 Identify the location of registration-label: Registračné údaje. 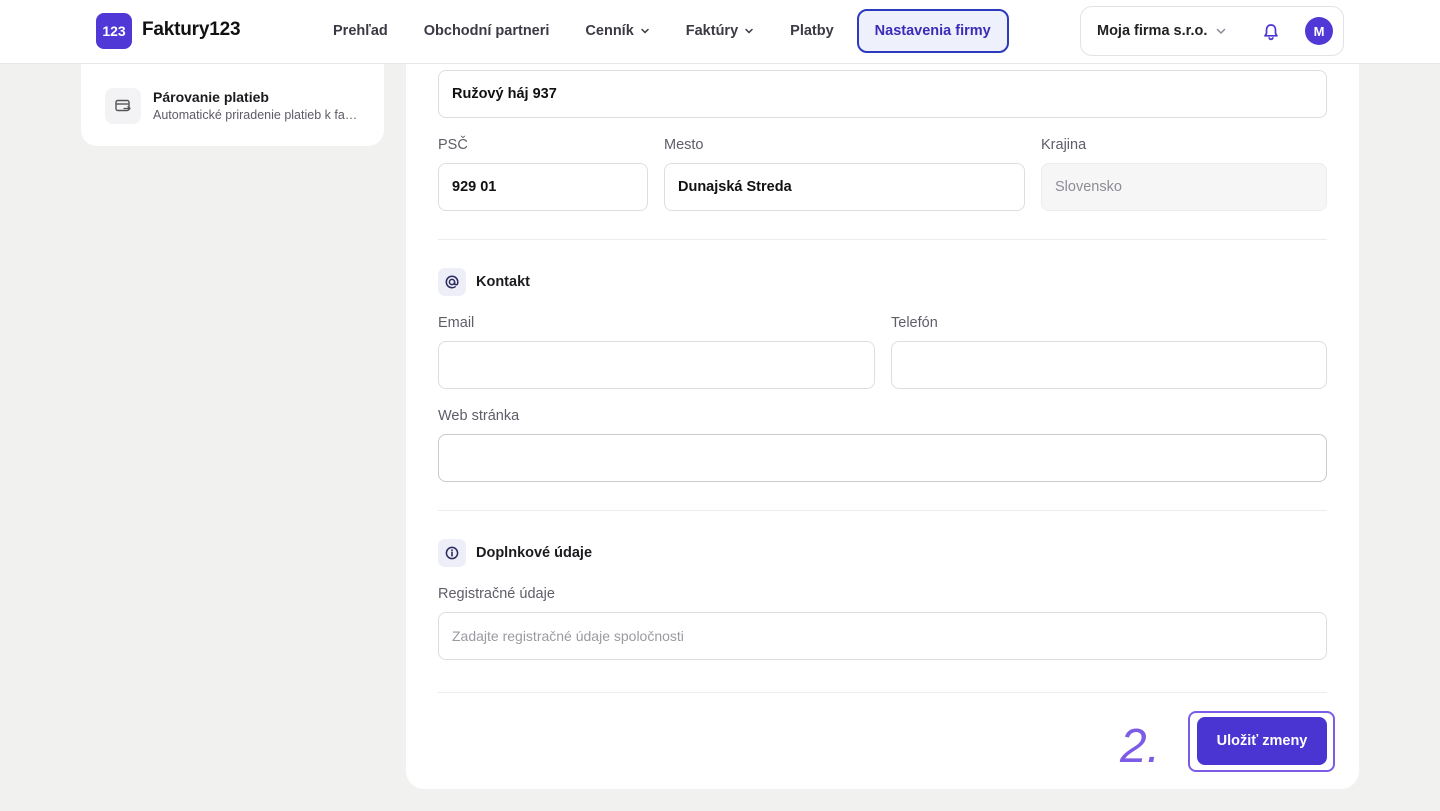
(496, 594).